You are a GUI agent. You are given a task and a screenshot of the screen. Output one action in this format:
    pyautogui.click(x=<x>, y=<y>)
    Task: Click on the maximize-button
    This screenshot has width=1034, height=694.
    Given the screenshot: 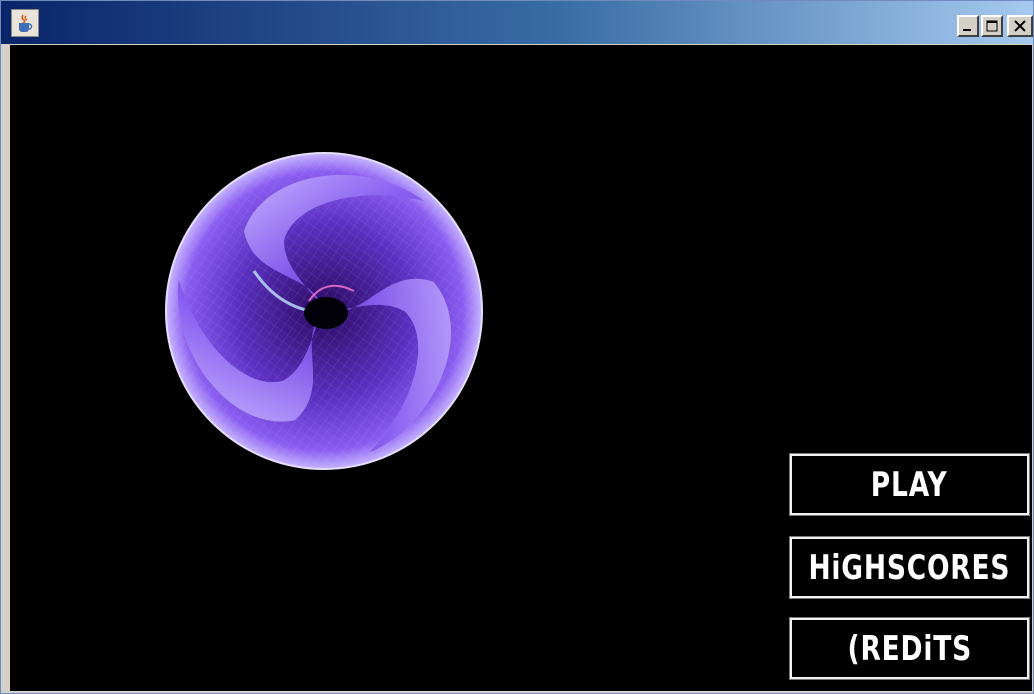 What is the action you would take?
    pyautogui.click(x=992, y=26)
    